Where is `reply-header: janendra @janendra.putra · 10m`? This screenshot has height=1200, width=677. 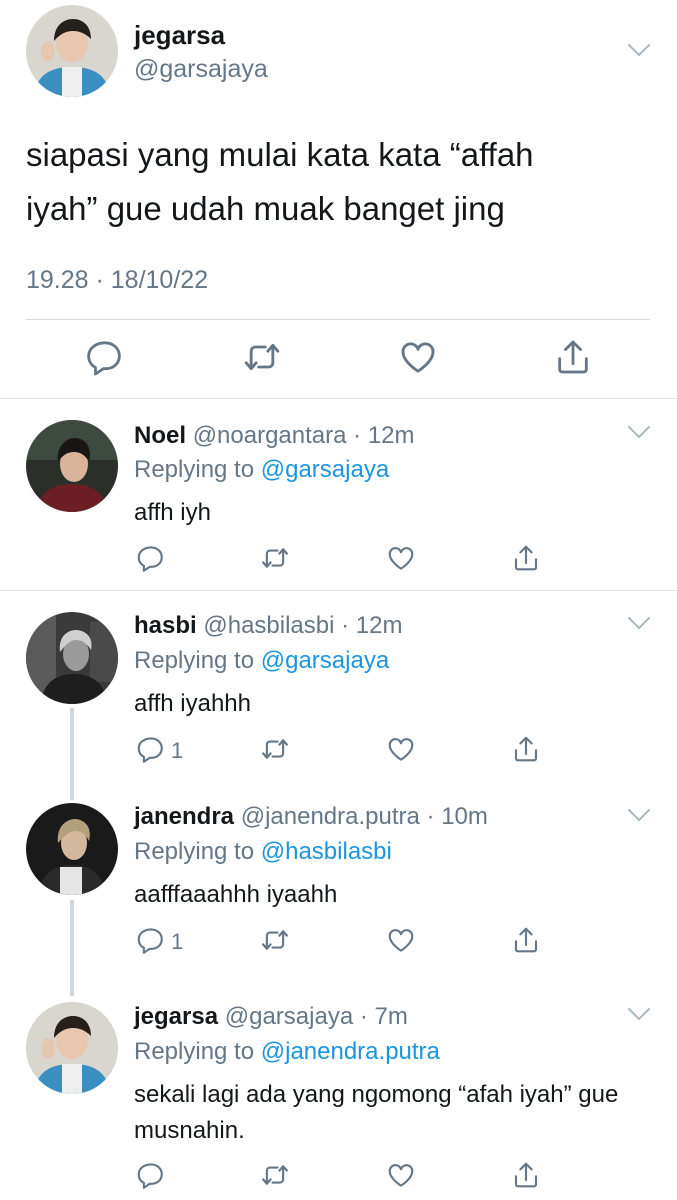
reply-header: janendra @janendra.putra · 10m is located at coordinates (311, 817).